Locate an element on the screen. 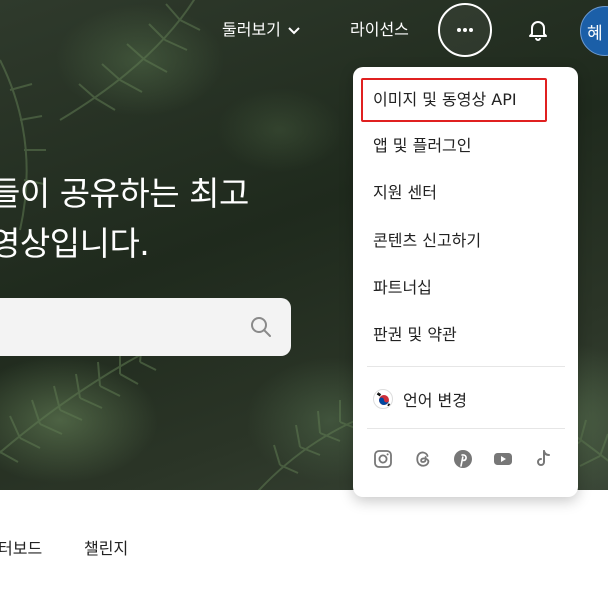 This screenshot has height=594, width=608. tab-leaderboard: 터보드 is located at coordinates (21, 547).